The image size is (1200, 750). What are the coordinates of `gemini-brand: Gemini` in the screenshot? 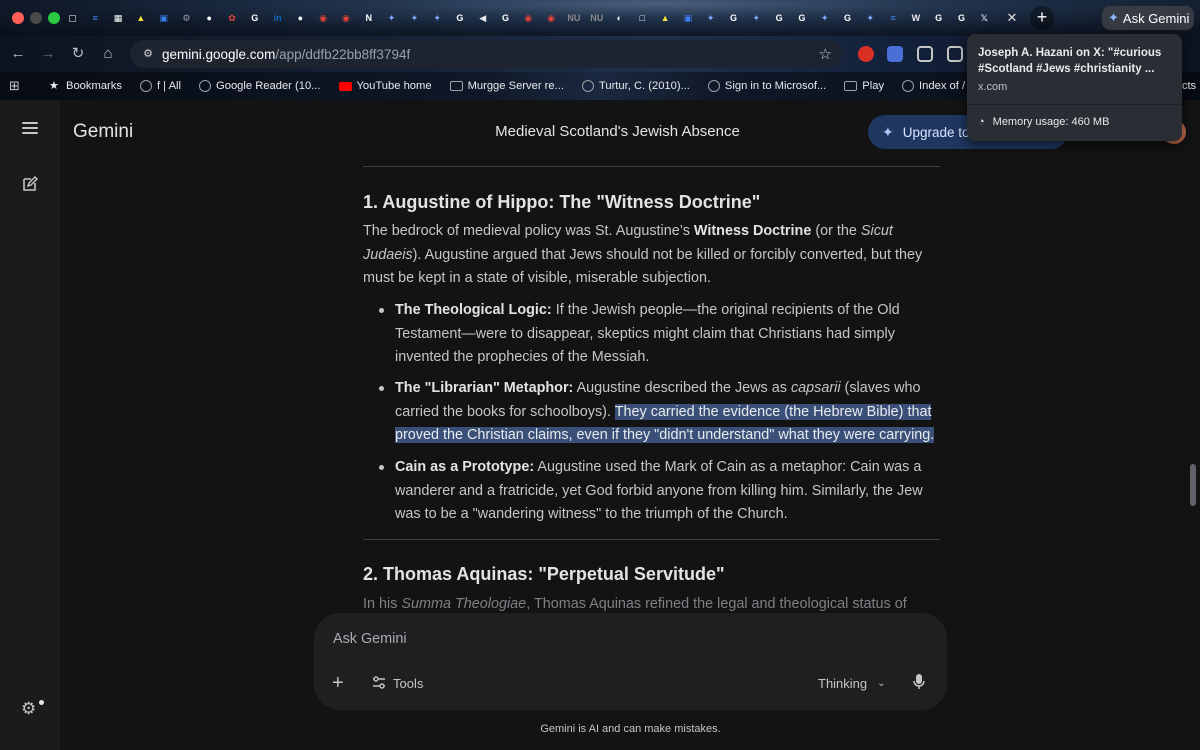 It's located at (103, 132).